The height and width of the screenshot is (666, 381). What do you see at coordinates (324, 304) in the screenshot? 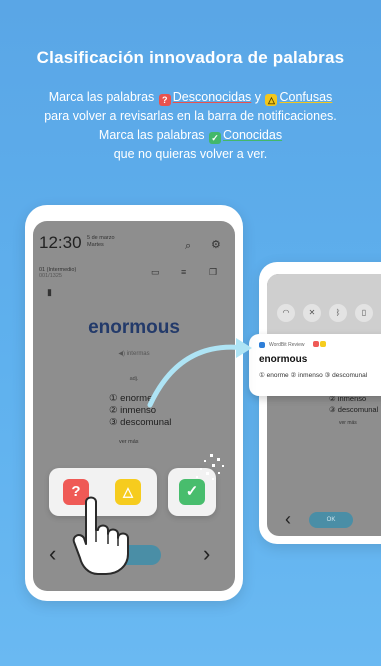
I see `quick-settings-panel: ◠ ✕ ᛒ ▯ ↻` at bounding box center [324, 304].